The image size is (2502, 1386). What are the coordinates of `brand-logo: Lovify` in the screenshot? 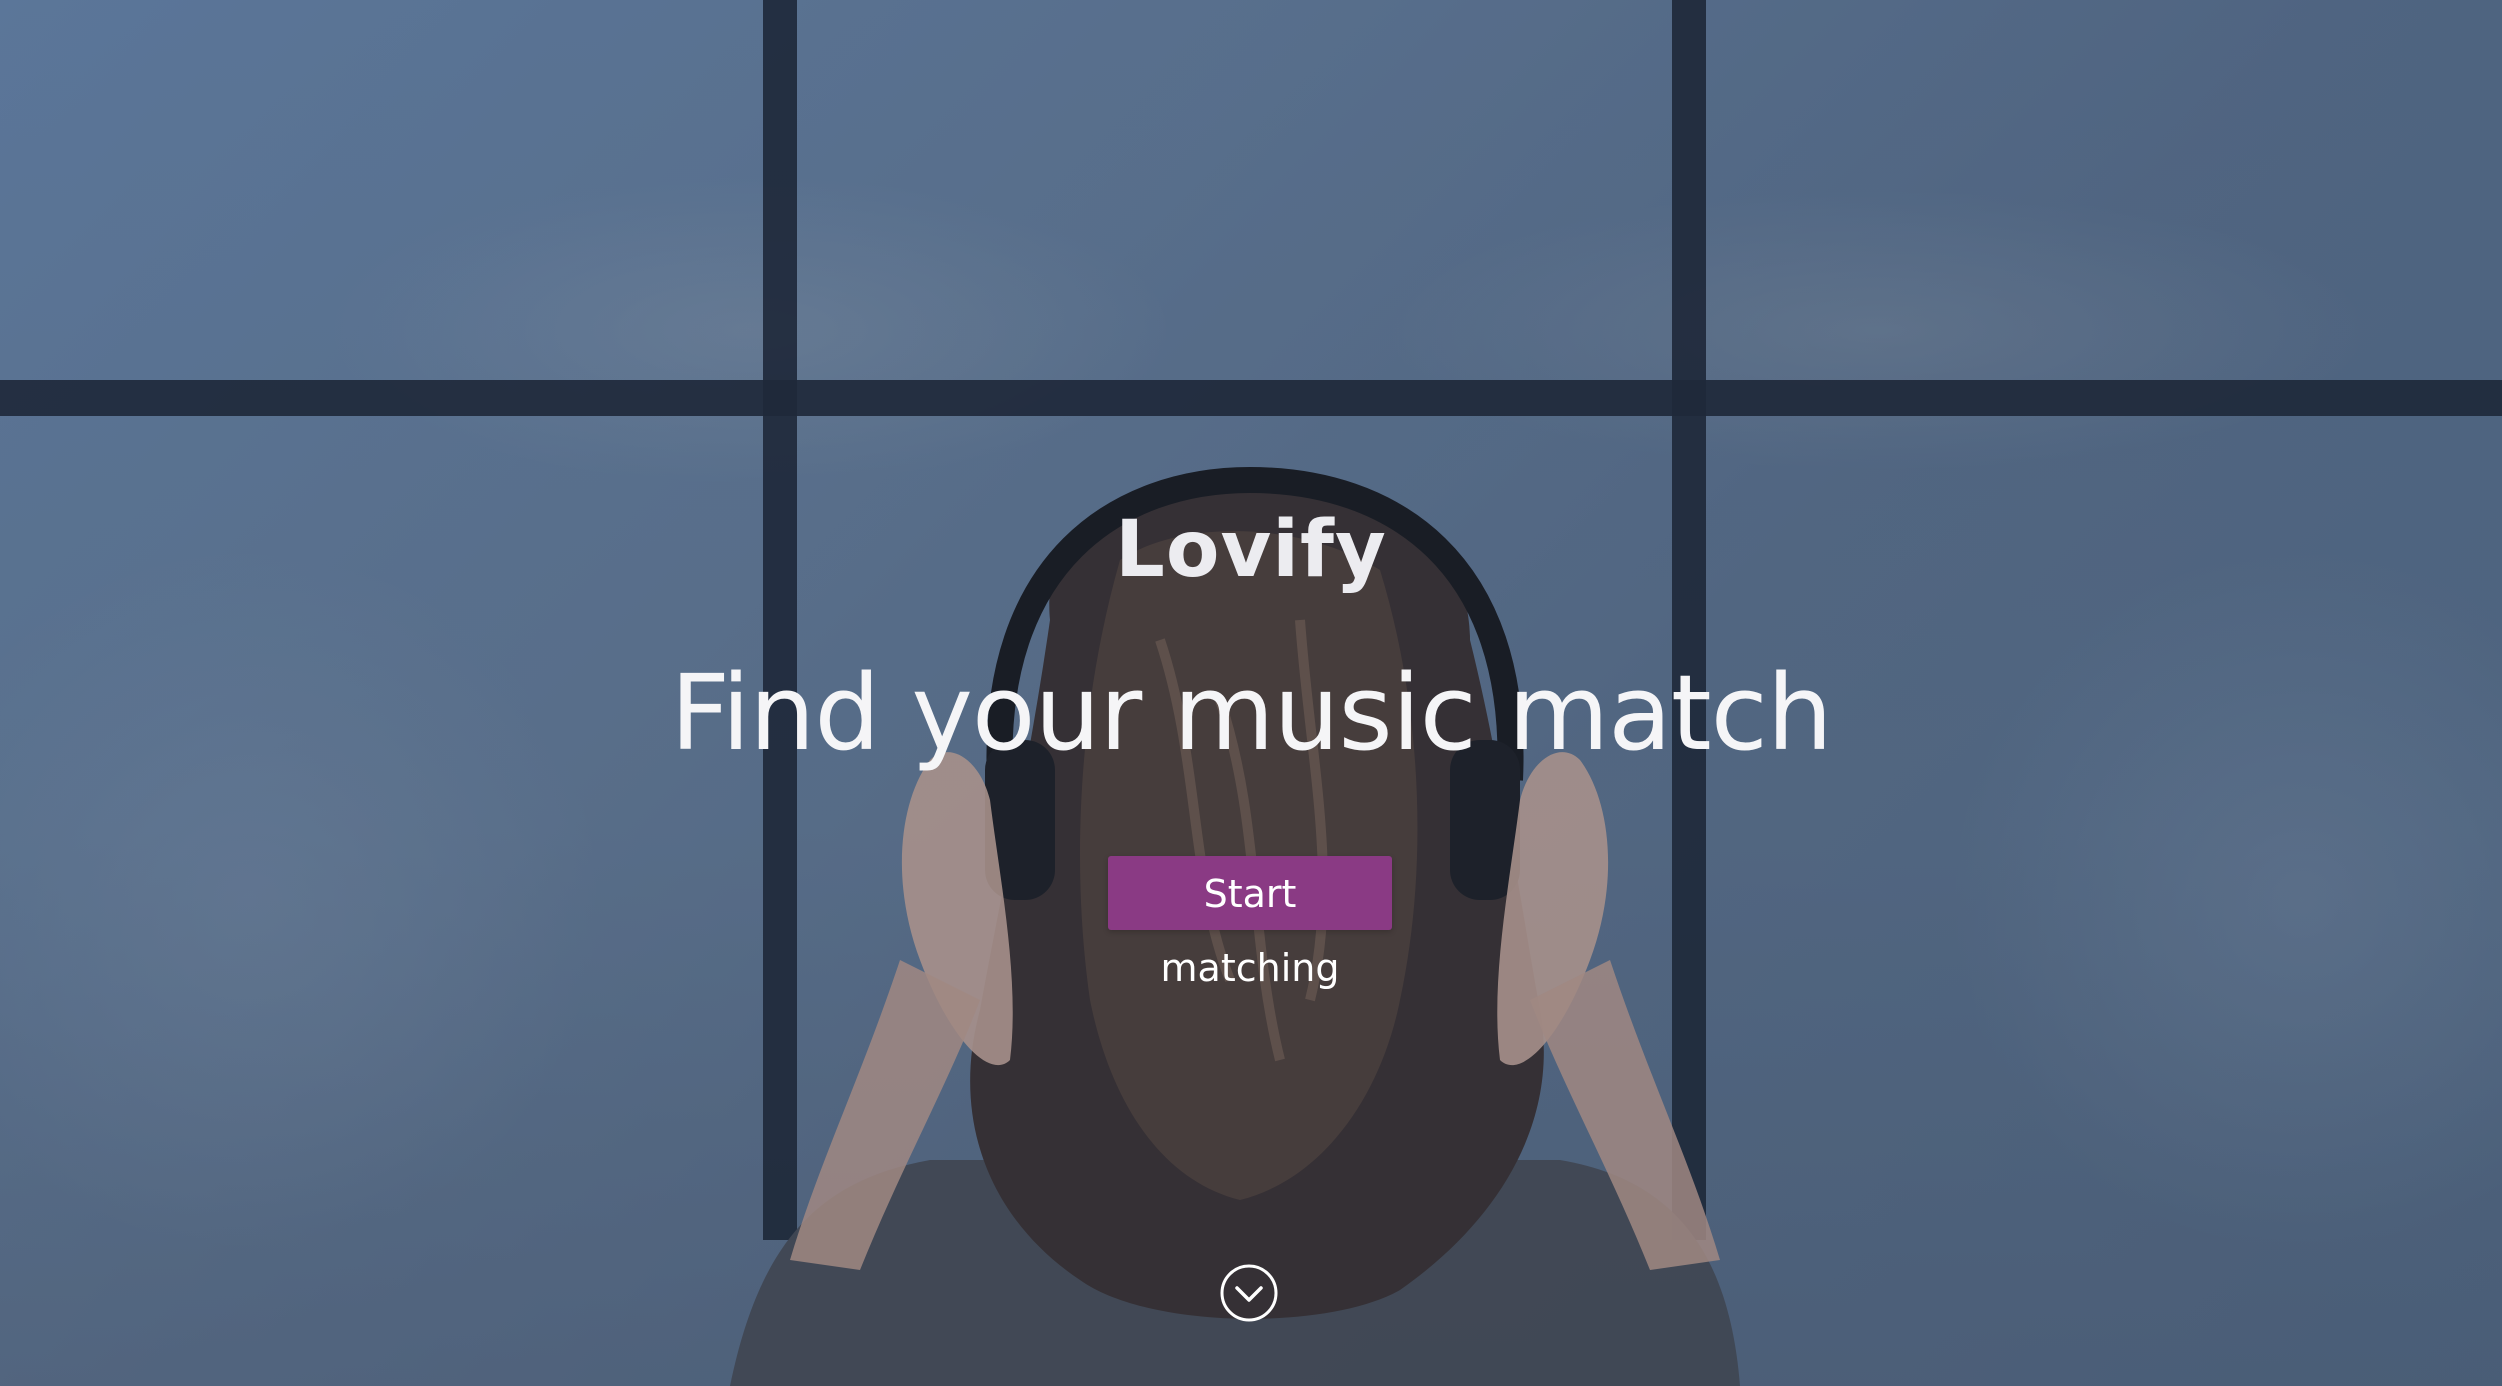 It's located at (1251, 550).